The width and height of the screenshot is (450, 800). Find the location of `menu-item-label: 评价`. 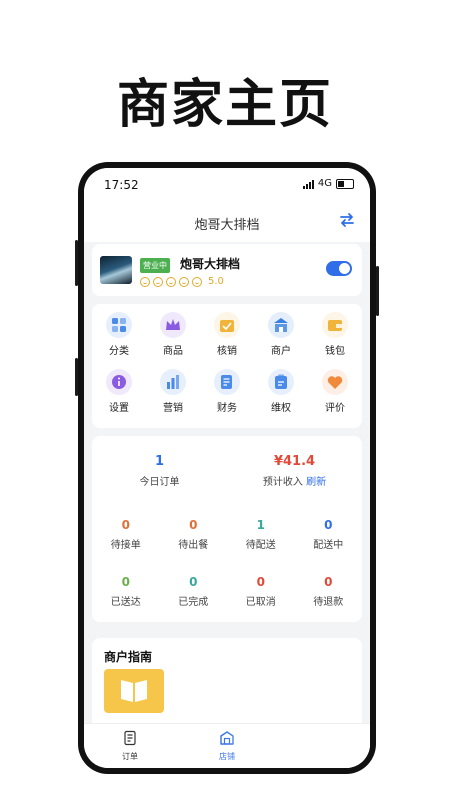

menu-item-label: 评价 is located at coordinates (335, 408).